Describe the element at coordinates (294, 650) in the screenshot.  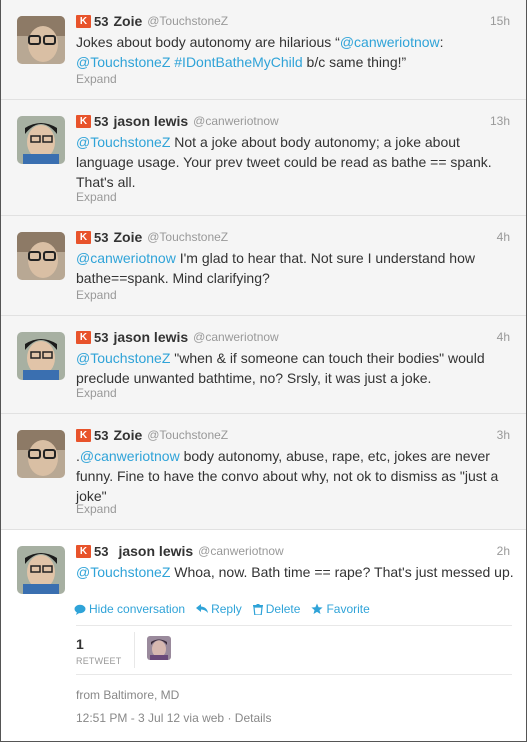
I see `retweet-stats: 1 RETWEET` at that location.